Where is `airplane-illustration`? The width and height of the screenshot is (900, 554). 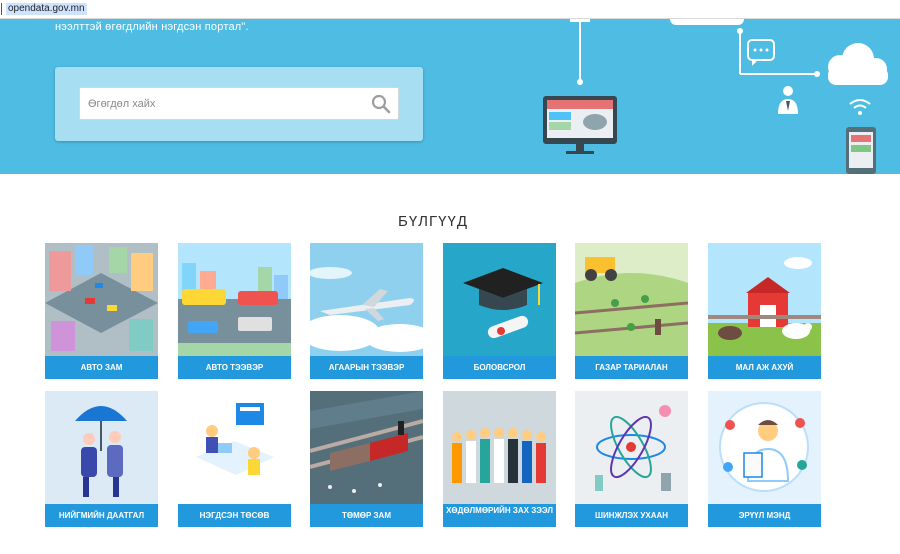 airplane-illustration is located at coordinates (366, 299).